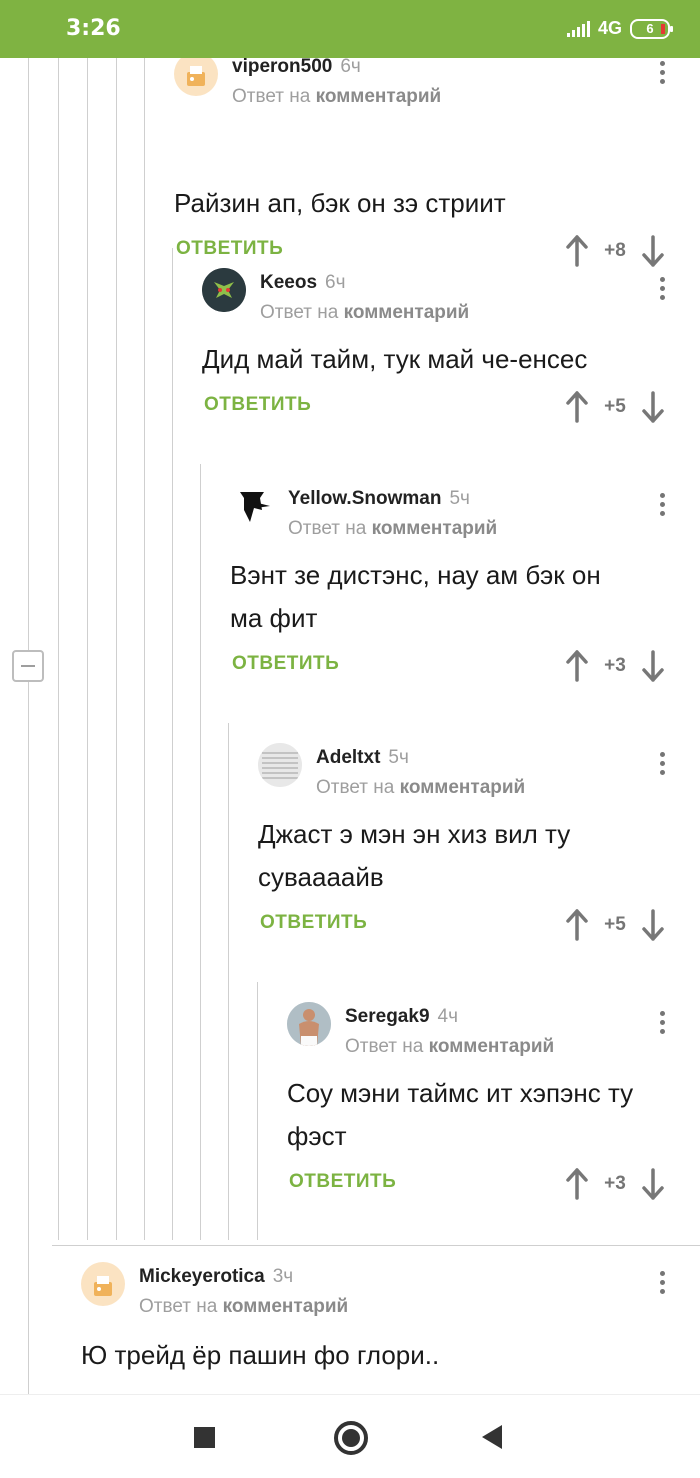  Describe the element at coordinates (415, 597) in the screenshot. I see `comment-text: Вэнт зе дистэнс, нау ам бэк он ма фит` at that location.